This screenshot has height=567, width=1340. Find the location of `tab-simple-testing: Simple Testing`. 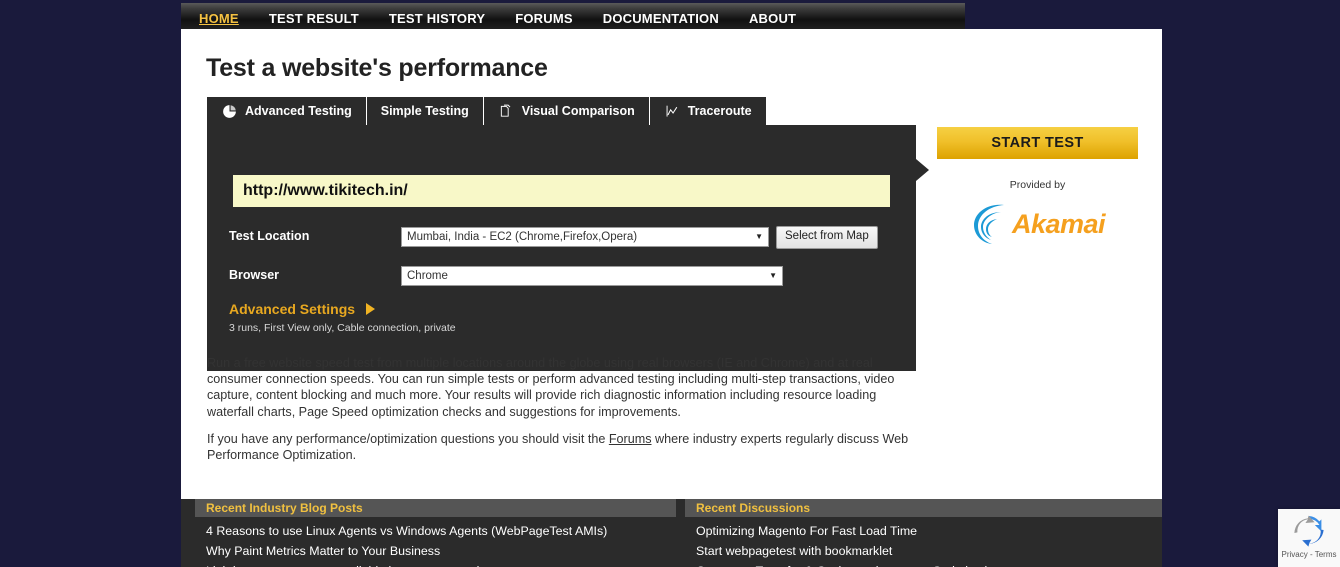

tab-simple-testing: Simple Testing is located at coordinates (425, 111).